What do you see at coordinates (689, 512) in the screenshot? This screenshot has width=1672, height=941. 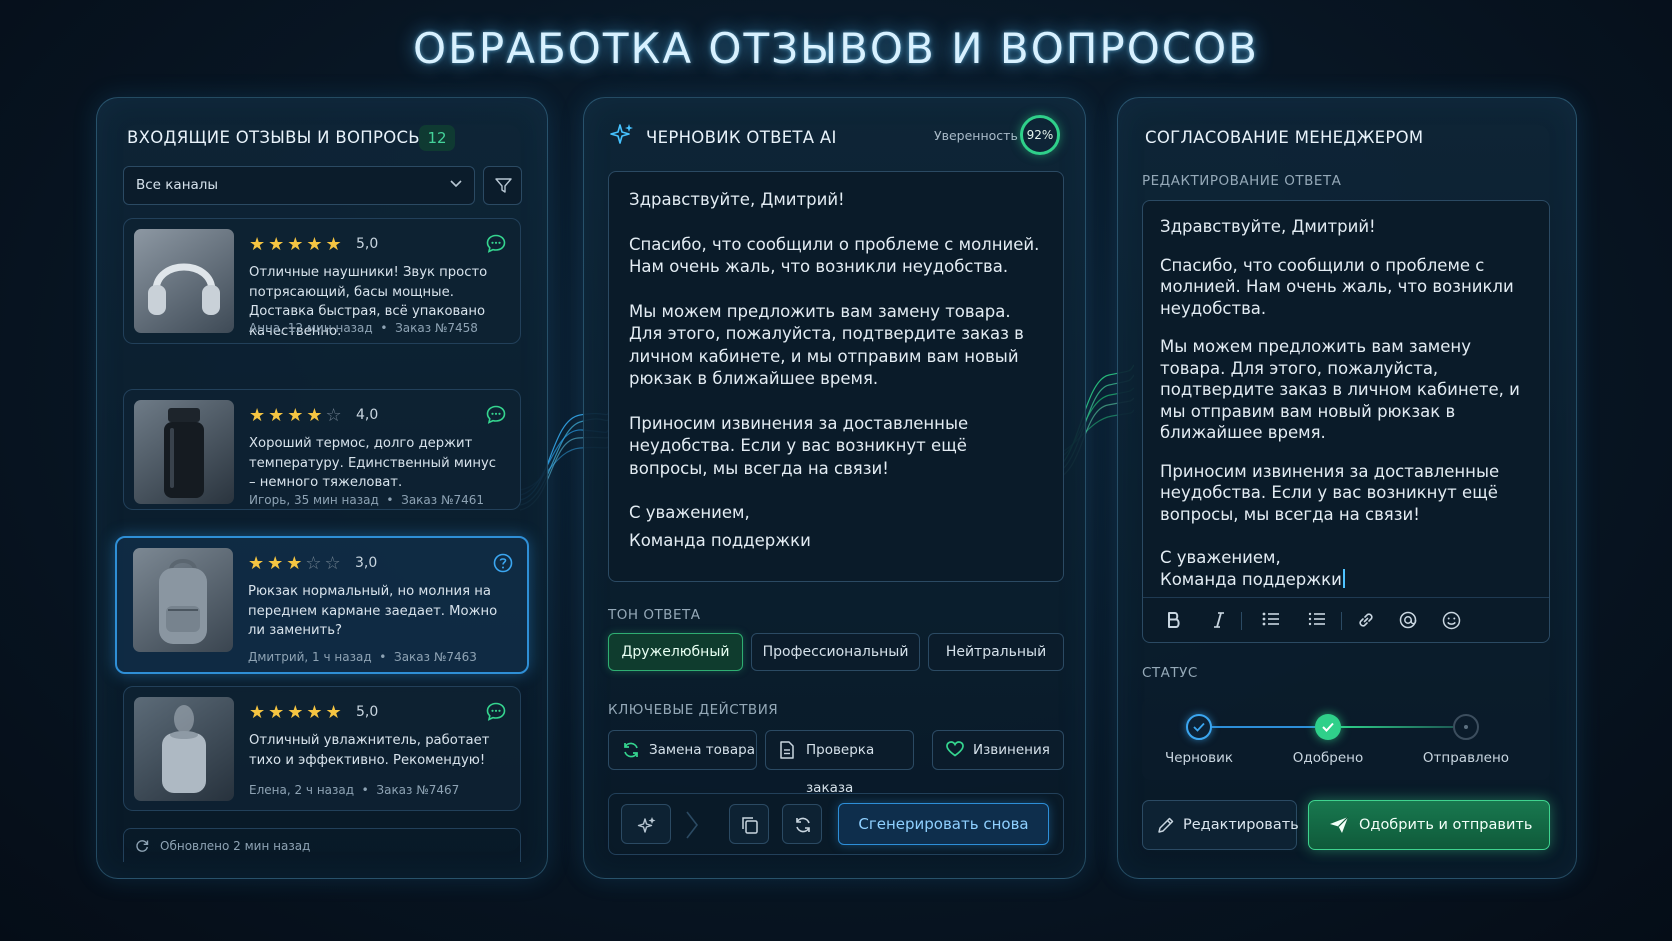 I see `draft-signoff: С уважением,` at bounding box center [689, 512].